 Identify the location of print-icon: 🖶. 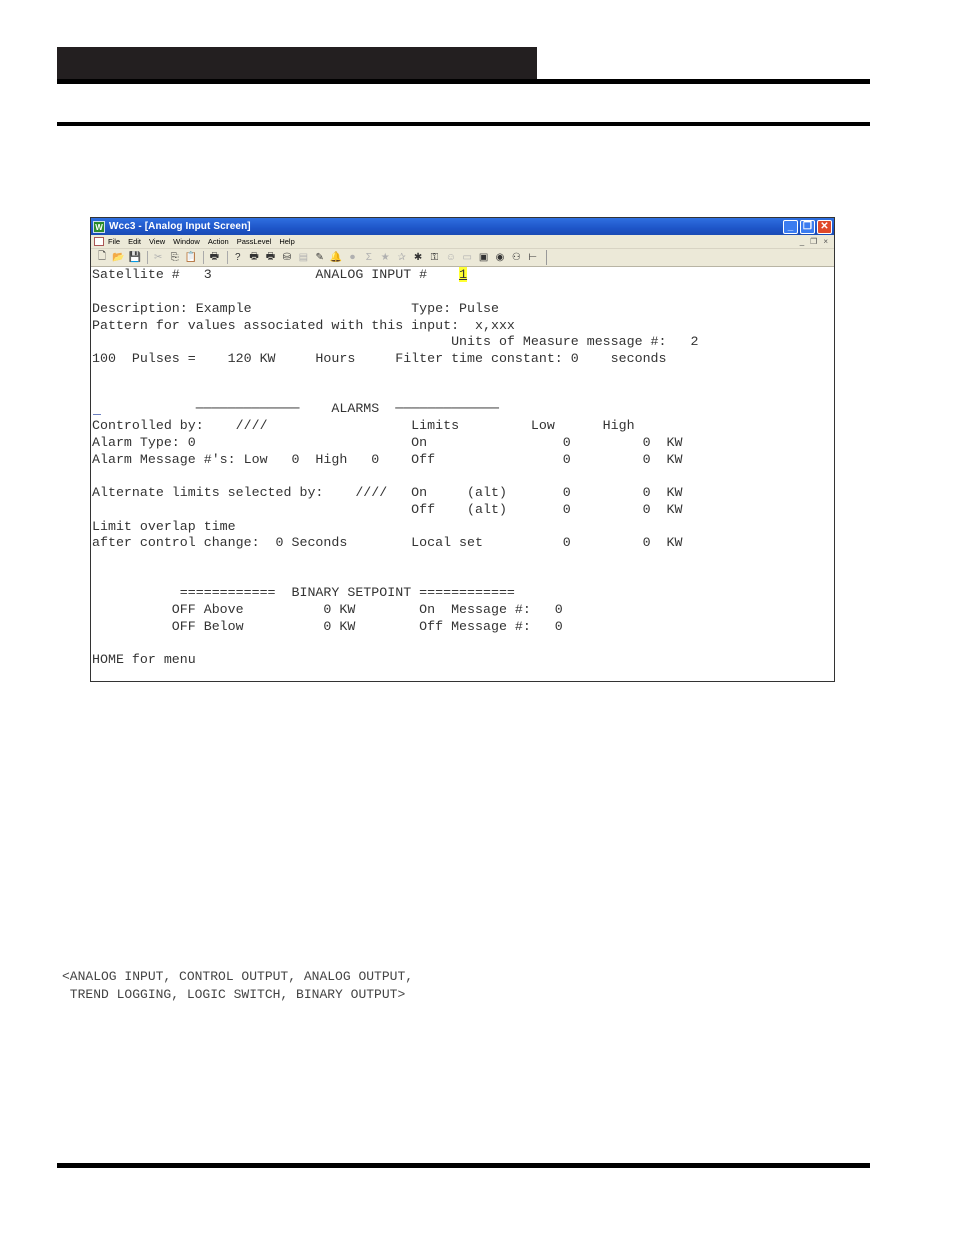
(214, 258).